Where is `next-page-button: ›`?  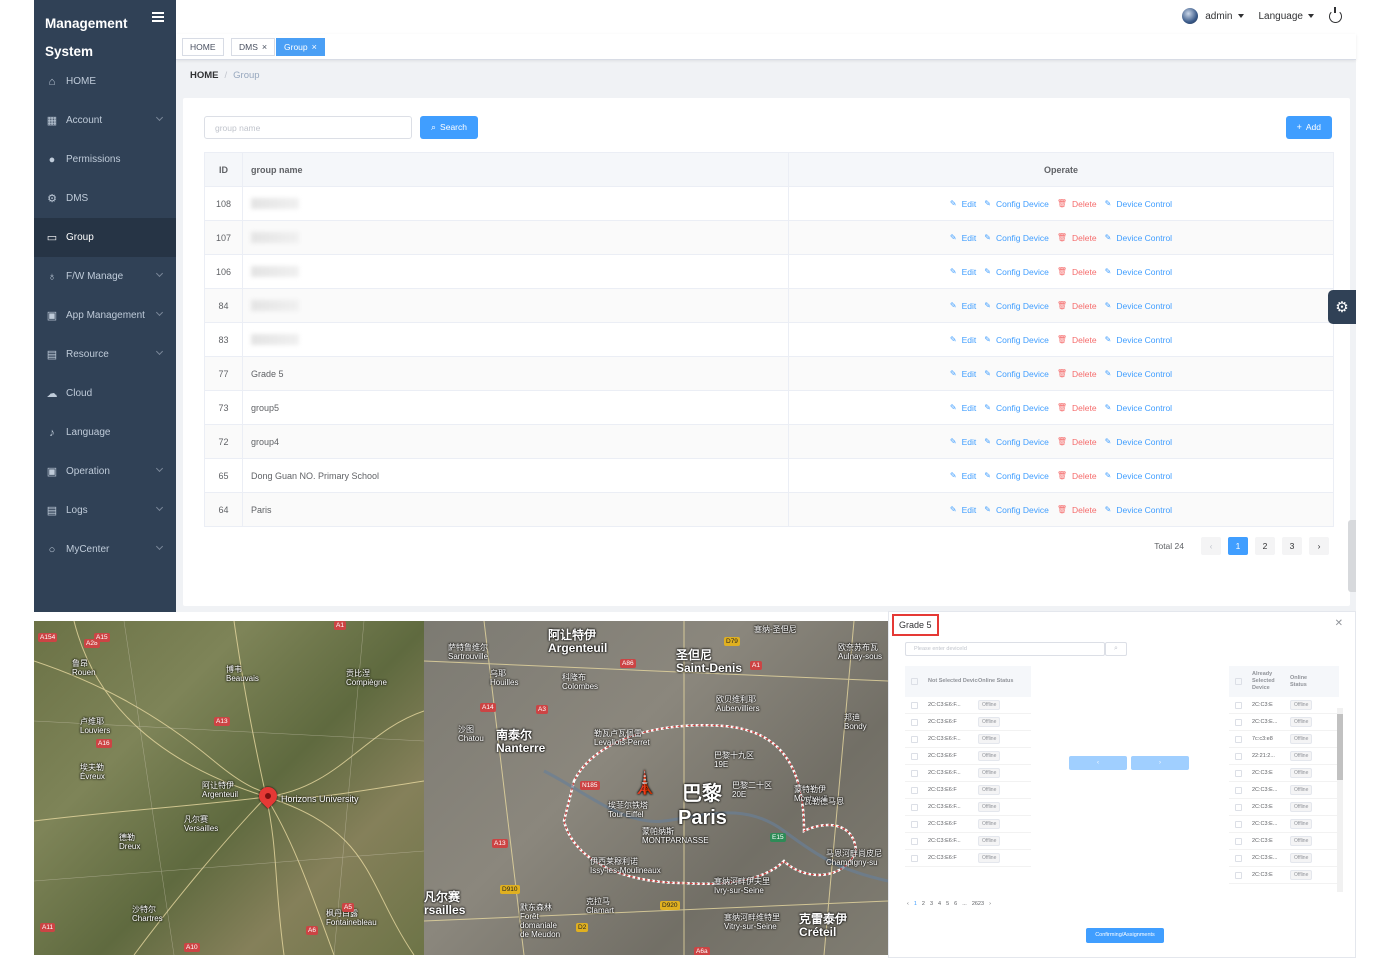 next-page-button: › is located at coordinates (1319, 546).